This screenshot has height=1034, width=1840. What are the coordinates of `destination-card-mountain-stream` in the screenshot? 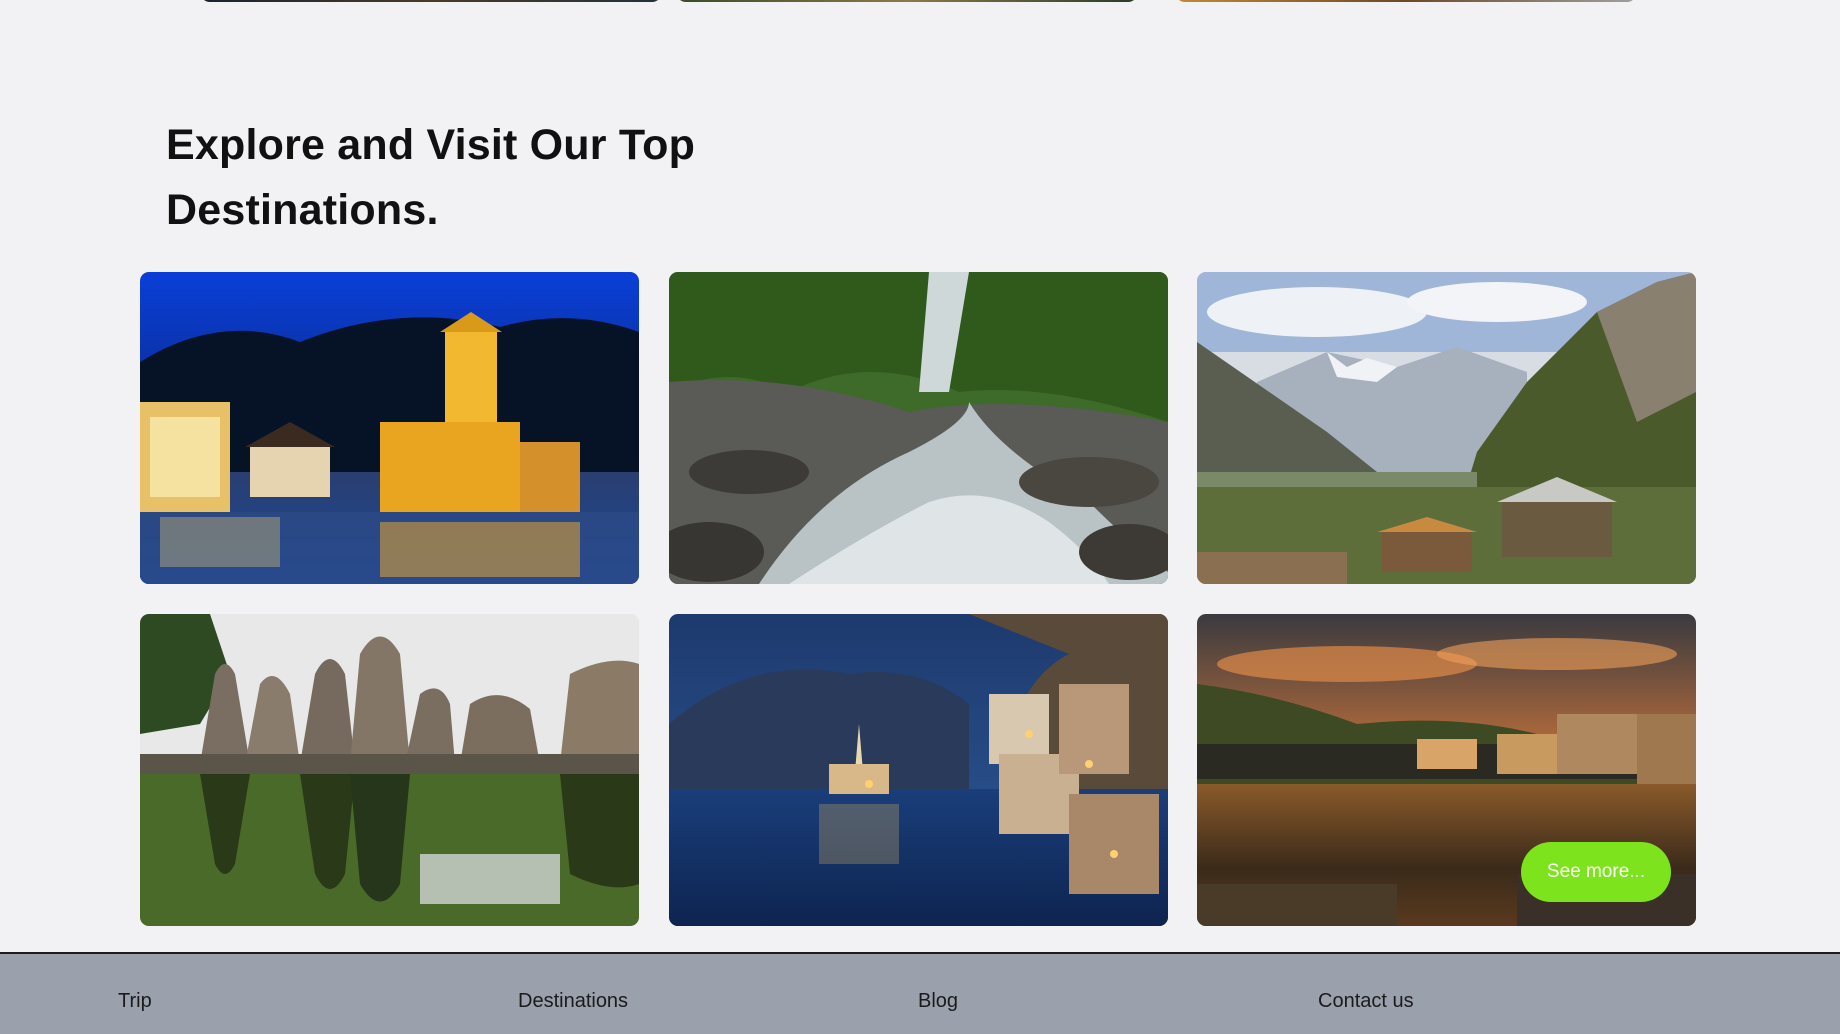 It's located at (918, 428).